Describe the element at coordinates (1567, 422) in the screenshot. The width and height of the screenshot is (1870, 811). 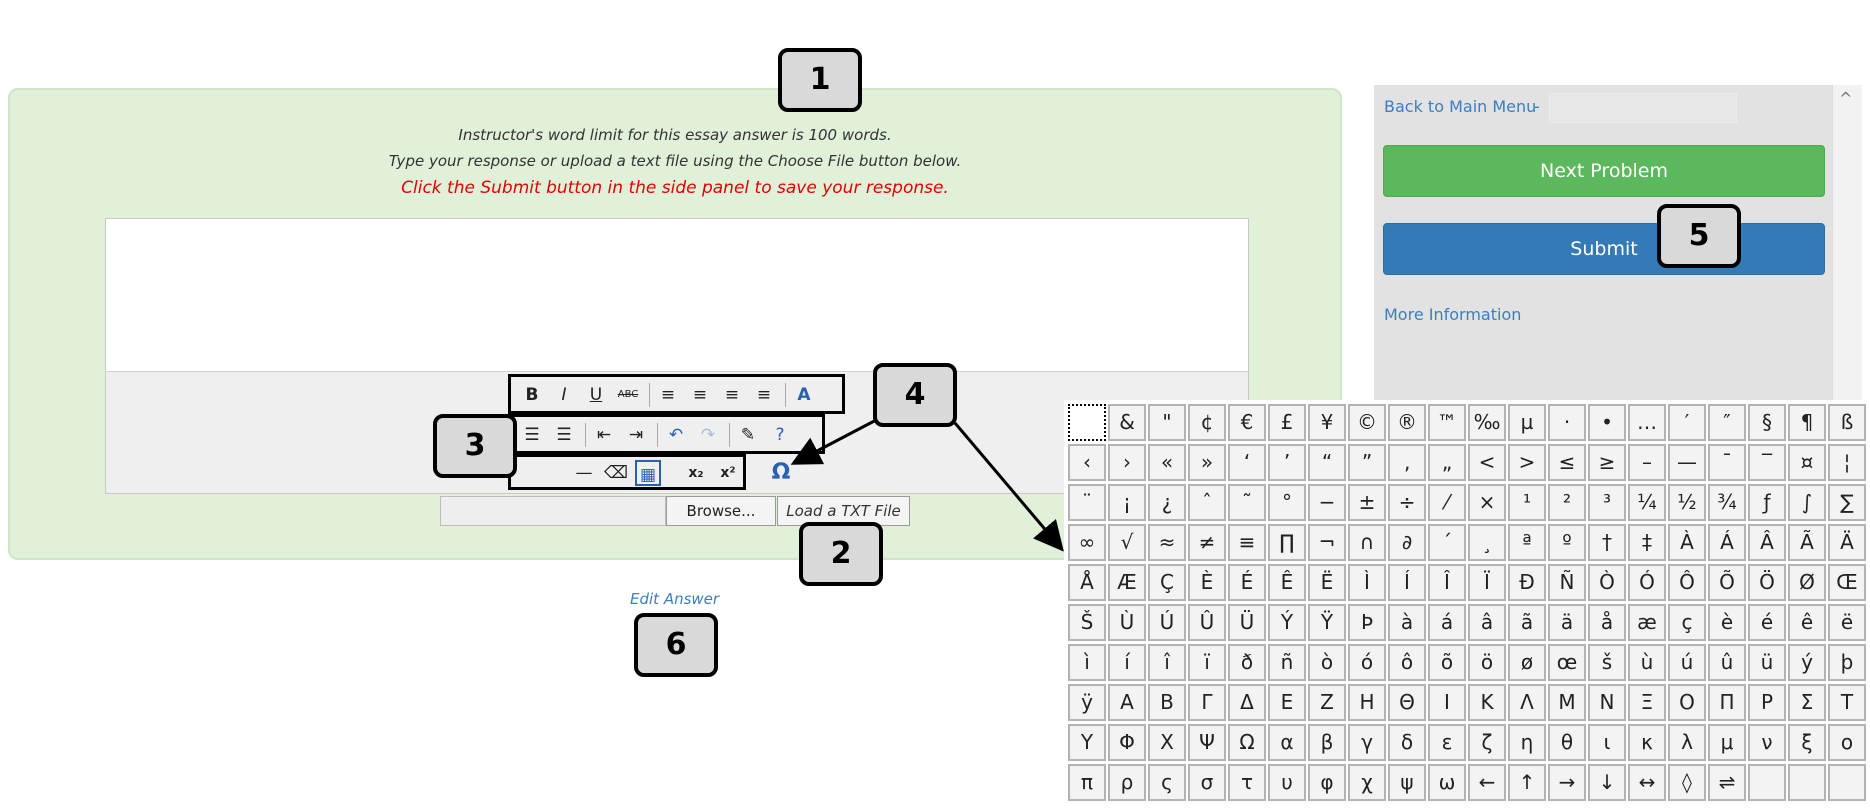
I see `special-char-cell: ·` at that location.